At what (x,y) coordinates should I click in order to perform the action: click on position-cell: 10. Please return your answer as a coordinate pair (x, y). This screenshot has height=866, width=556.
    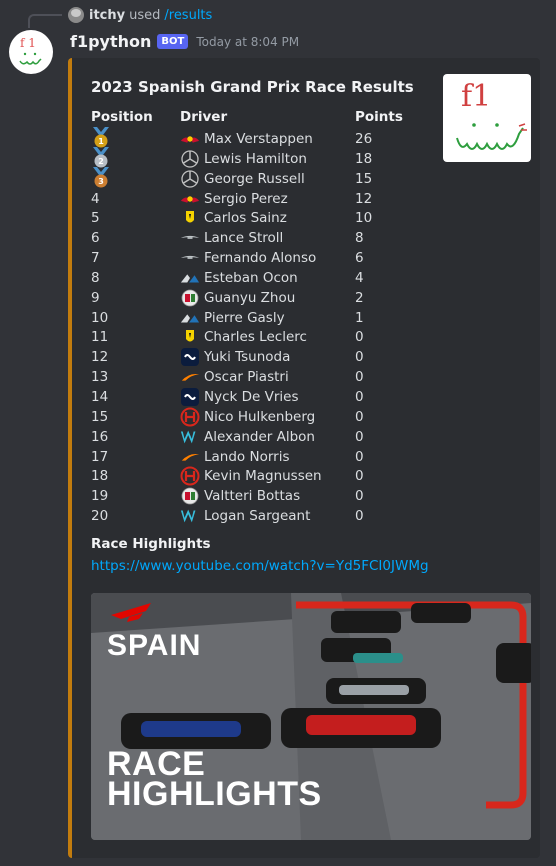
    Looking at the image, I should click on (100, 317).